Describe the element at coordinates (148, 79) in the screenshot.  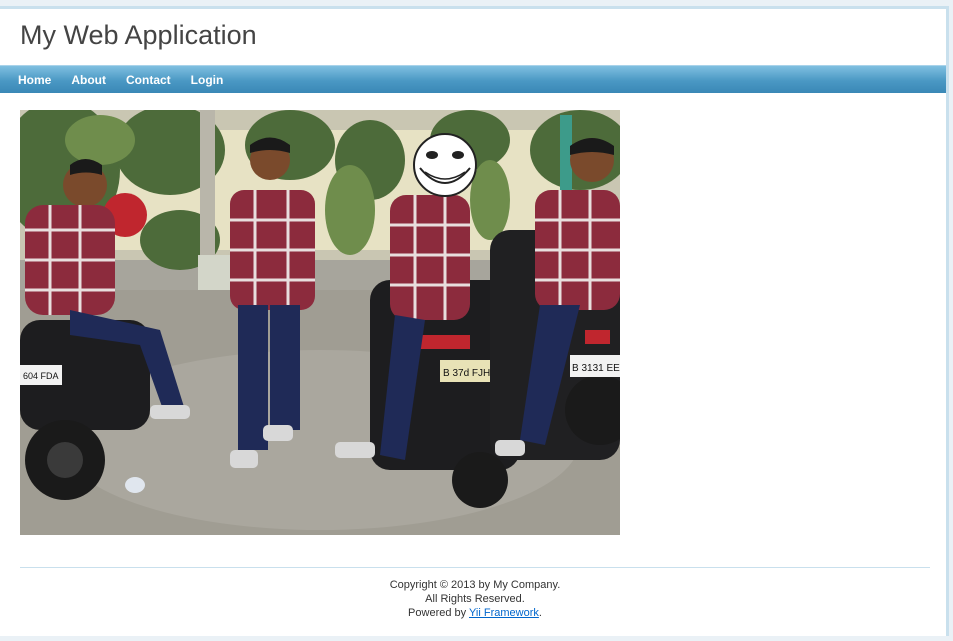
I see `menu-item-contact: Contact` at that location.